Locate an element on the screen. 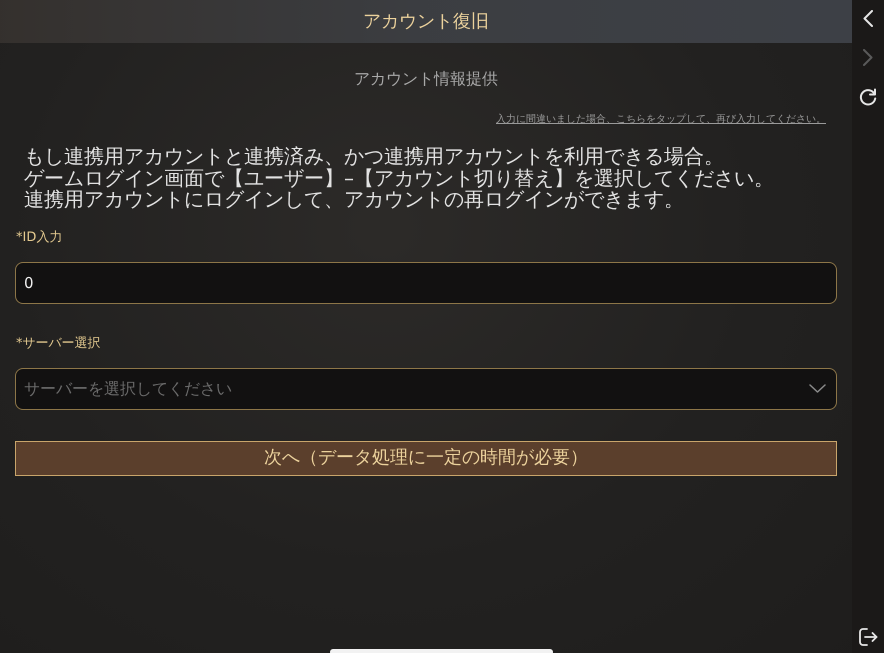 Image resolution: width=884 pixels, height=653 pixels. reload-icon is located at coordinates (868, 97).